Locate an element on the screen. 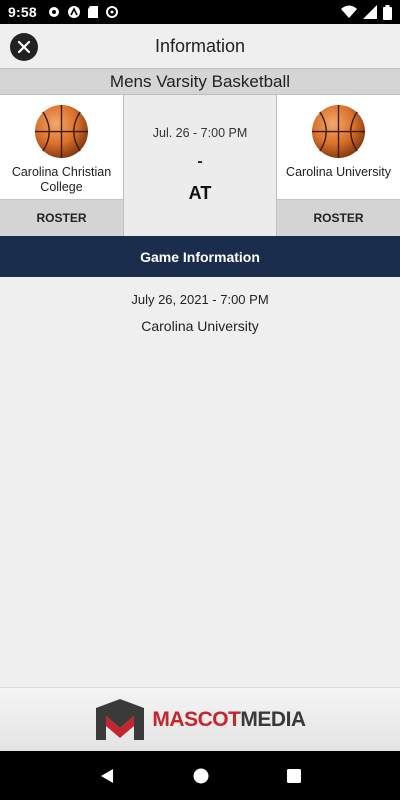 This screenshot has height=800, width=400. settings-icon is located at coordinates (53, 12).